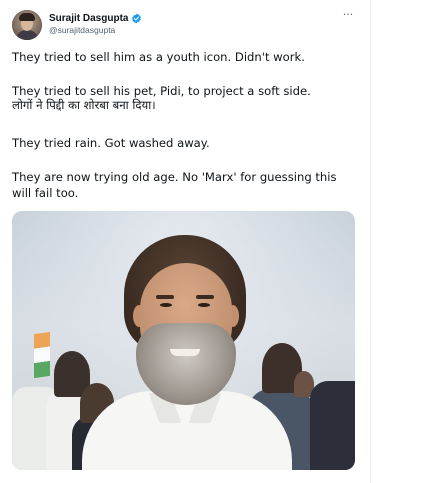 This screenshot has height=483, width=435. What do you see at coordinates (27, 17) in the screenshot?
I see `avatar-hair` at bounding box center [27, 17].